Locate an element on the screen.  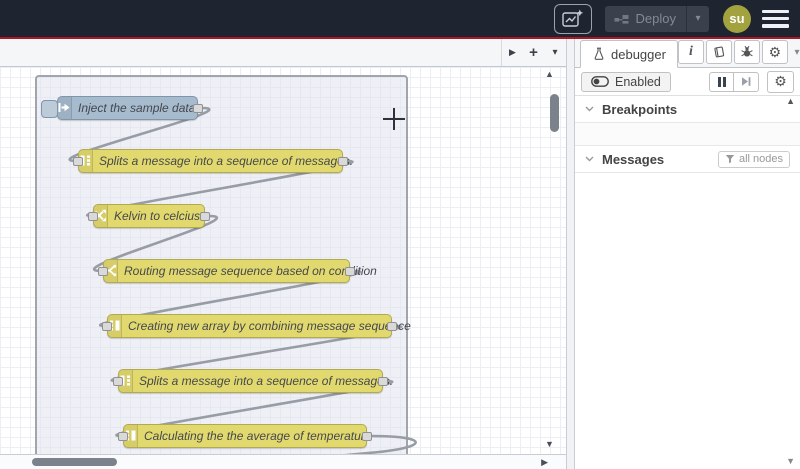
debugger-play-controls is located at coordinates (734, 81).